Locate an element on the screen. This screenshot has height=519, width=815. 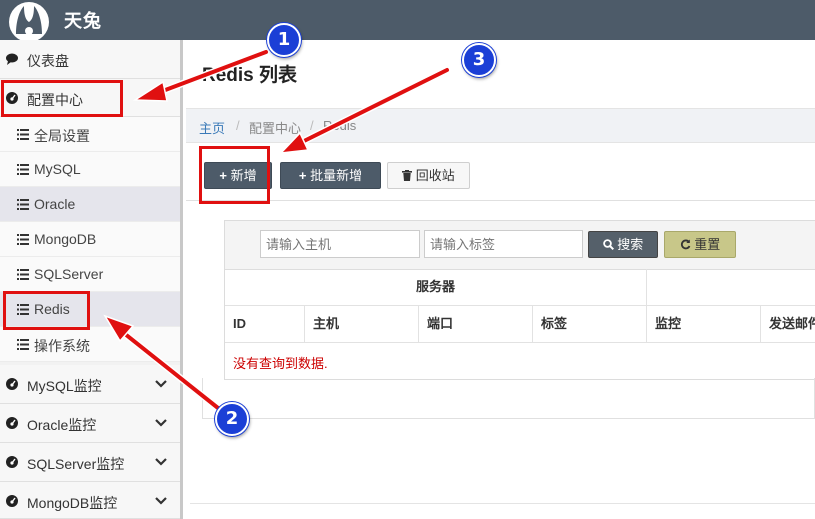
annotation-badge-3: 3 is located at coordinates (479, 60).